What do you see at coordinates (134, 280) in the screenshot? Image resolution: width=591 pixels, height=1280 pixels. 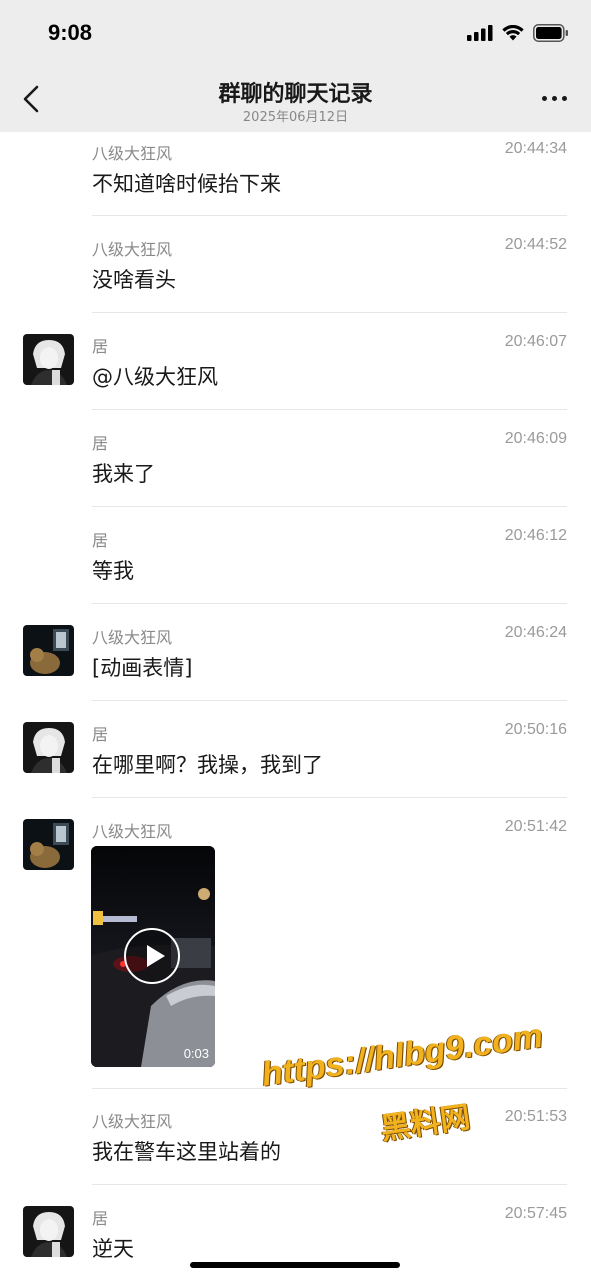 I see `message-text: 没啥看头` at bounding box center [134, 280].